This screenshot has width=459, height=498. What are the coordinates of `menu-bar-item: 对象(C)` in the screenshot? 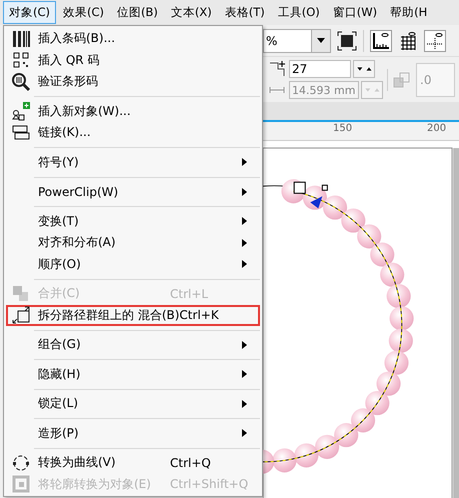 It's located at (29, 12).